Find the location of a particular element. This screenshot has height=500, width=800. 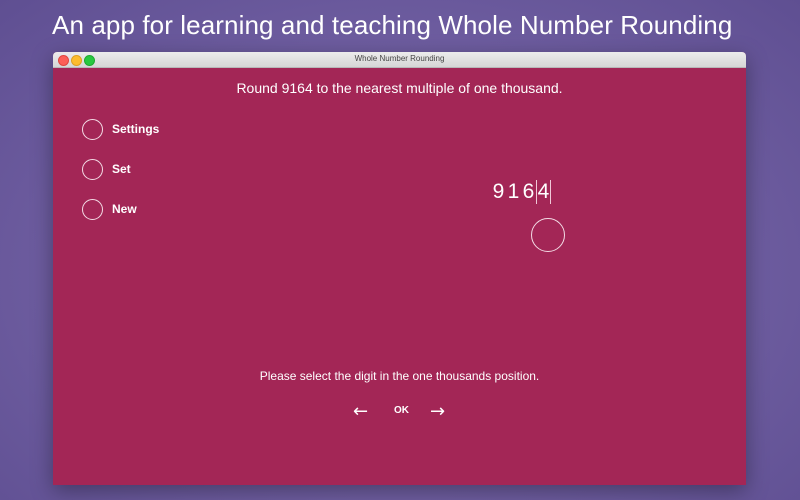

window-title: Whole Number Rounding is located at coordinates (399, 58).